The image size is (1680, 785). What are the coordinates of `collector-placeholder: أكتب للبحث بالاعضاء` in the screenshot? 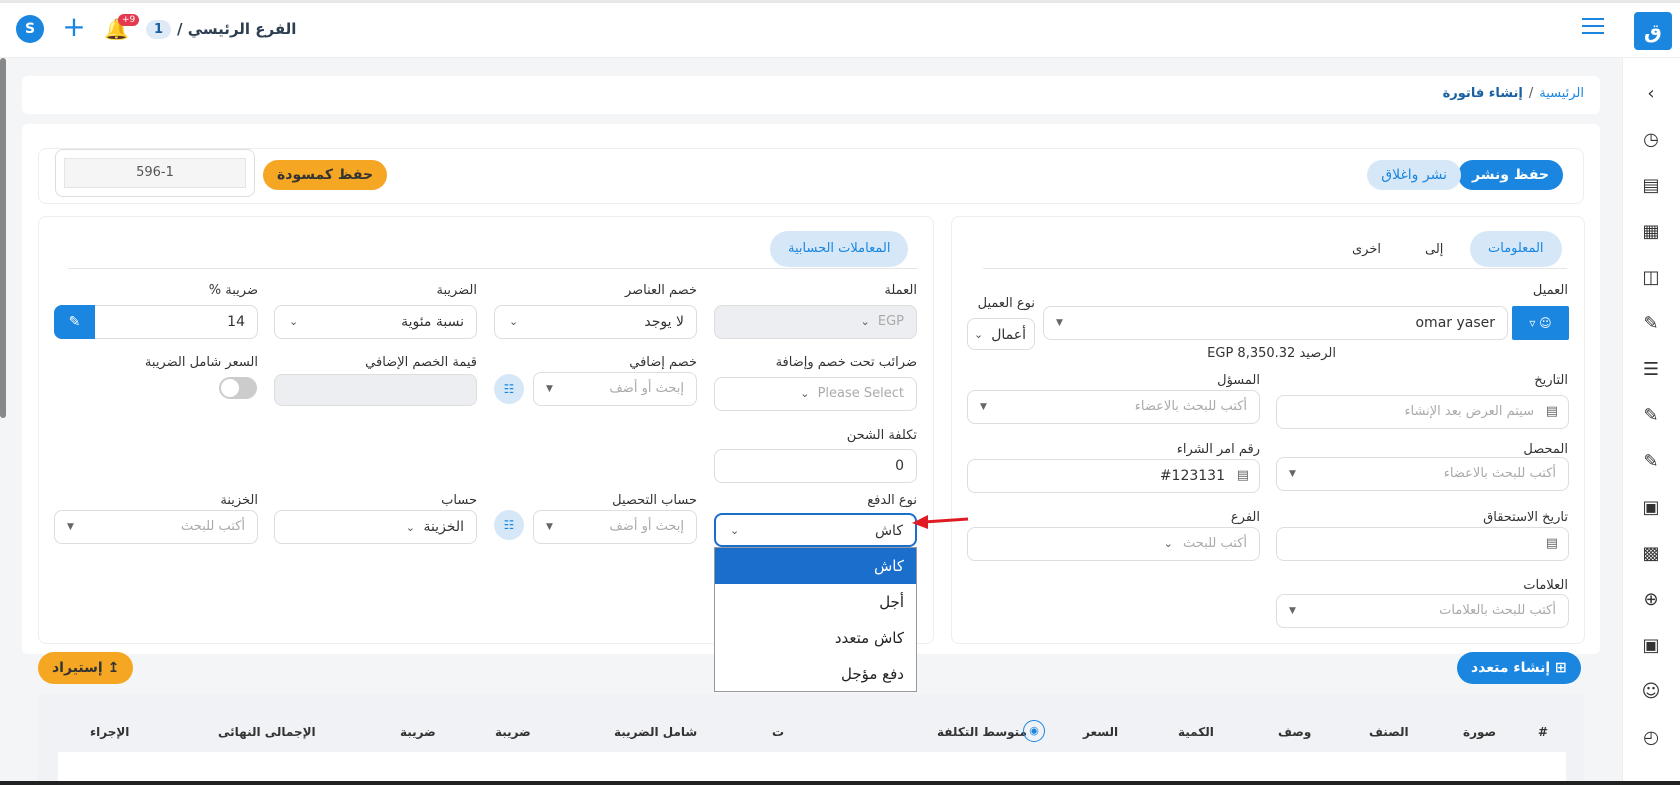 It's located at (1499, 473).